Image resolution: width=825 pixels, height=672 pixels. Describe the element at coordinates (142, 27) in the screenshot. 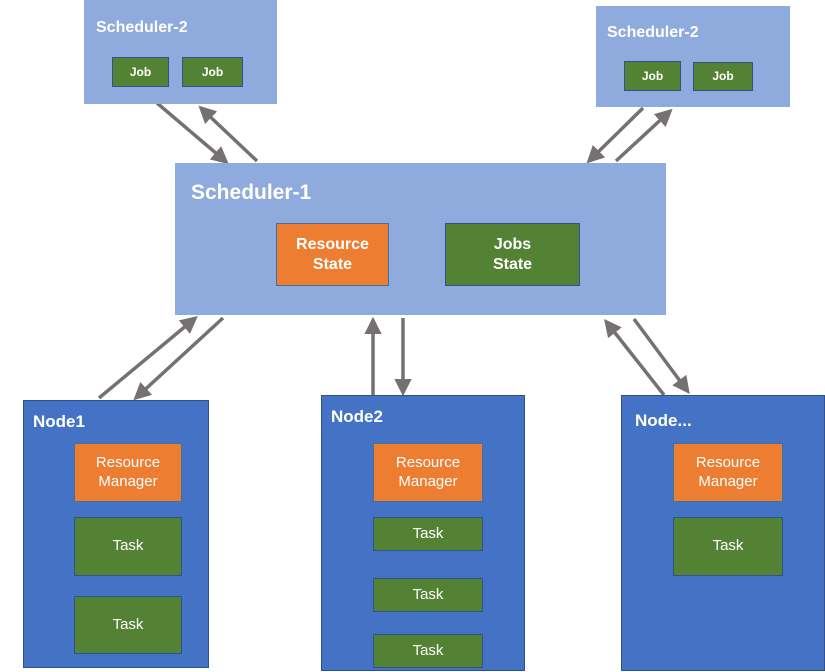

I see `scheduler-2-left-title: Scheduler-2` at that location.